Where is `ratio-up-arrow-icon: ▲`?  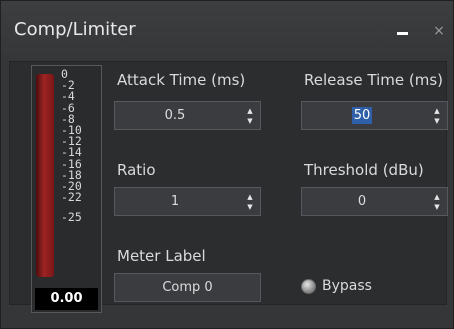 ratio-up-arrow-icon: ▲ is located at coordinates (250, 197).